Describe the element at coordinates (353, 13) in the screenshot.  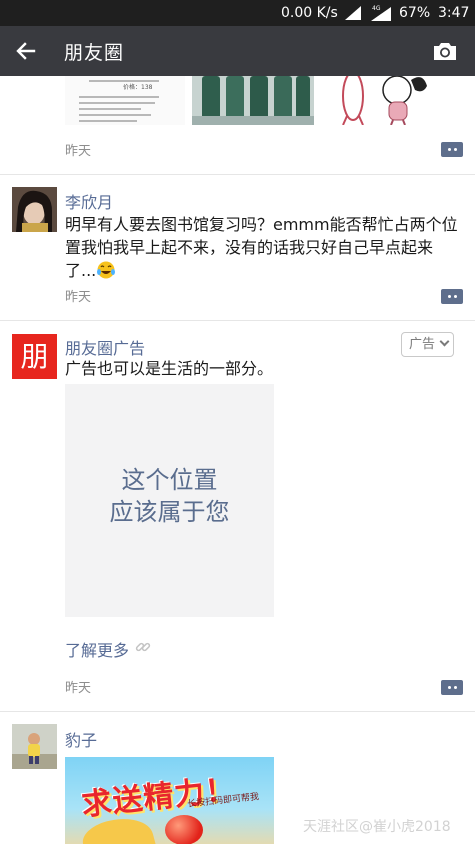
I see `signal-icon` at that location.